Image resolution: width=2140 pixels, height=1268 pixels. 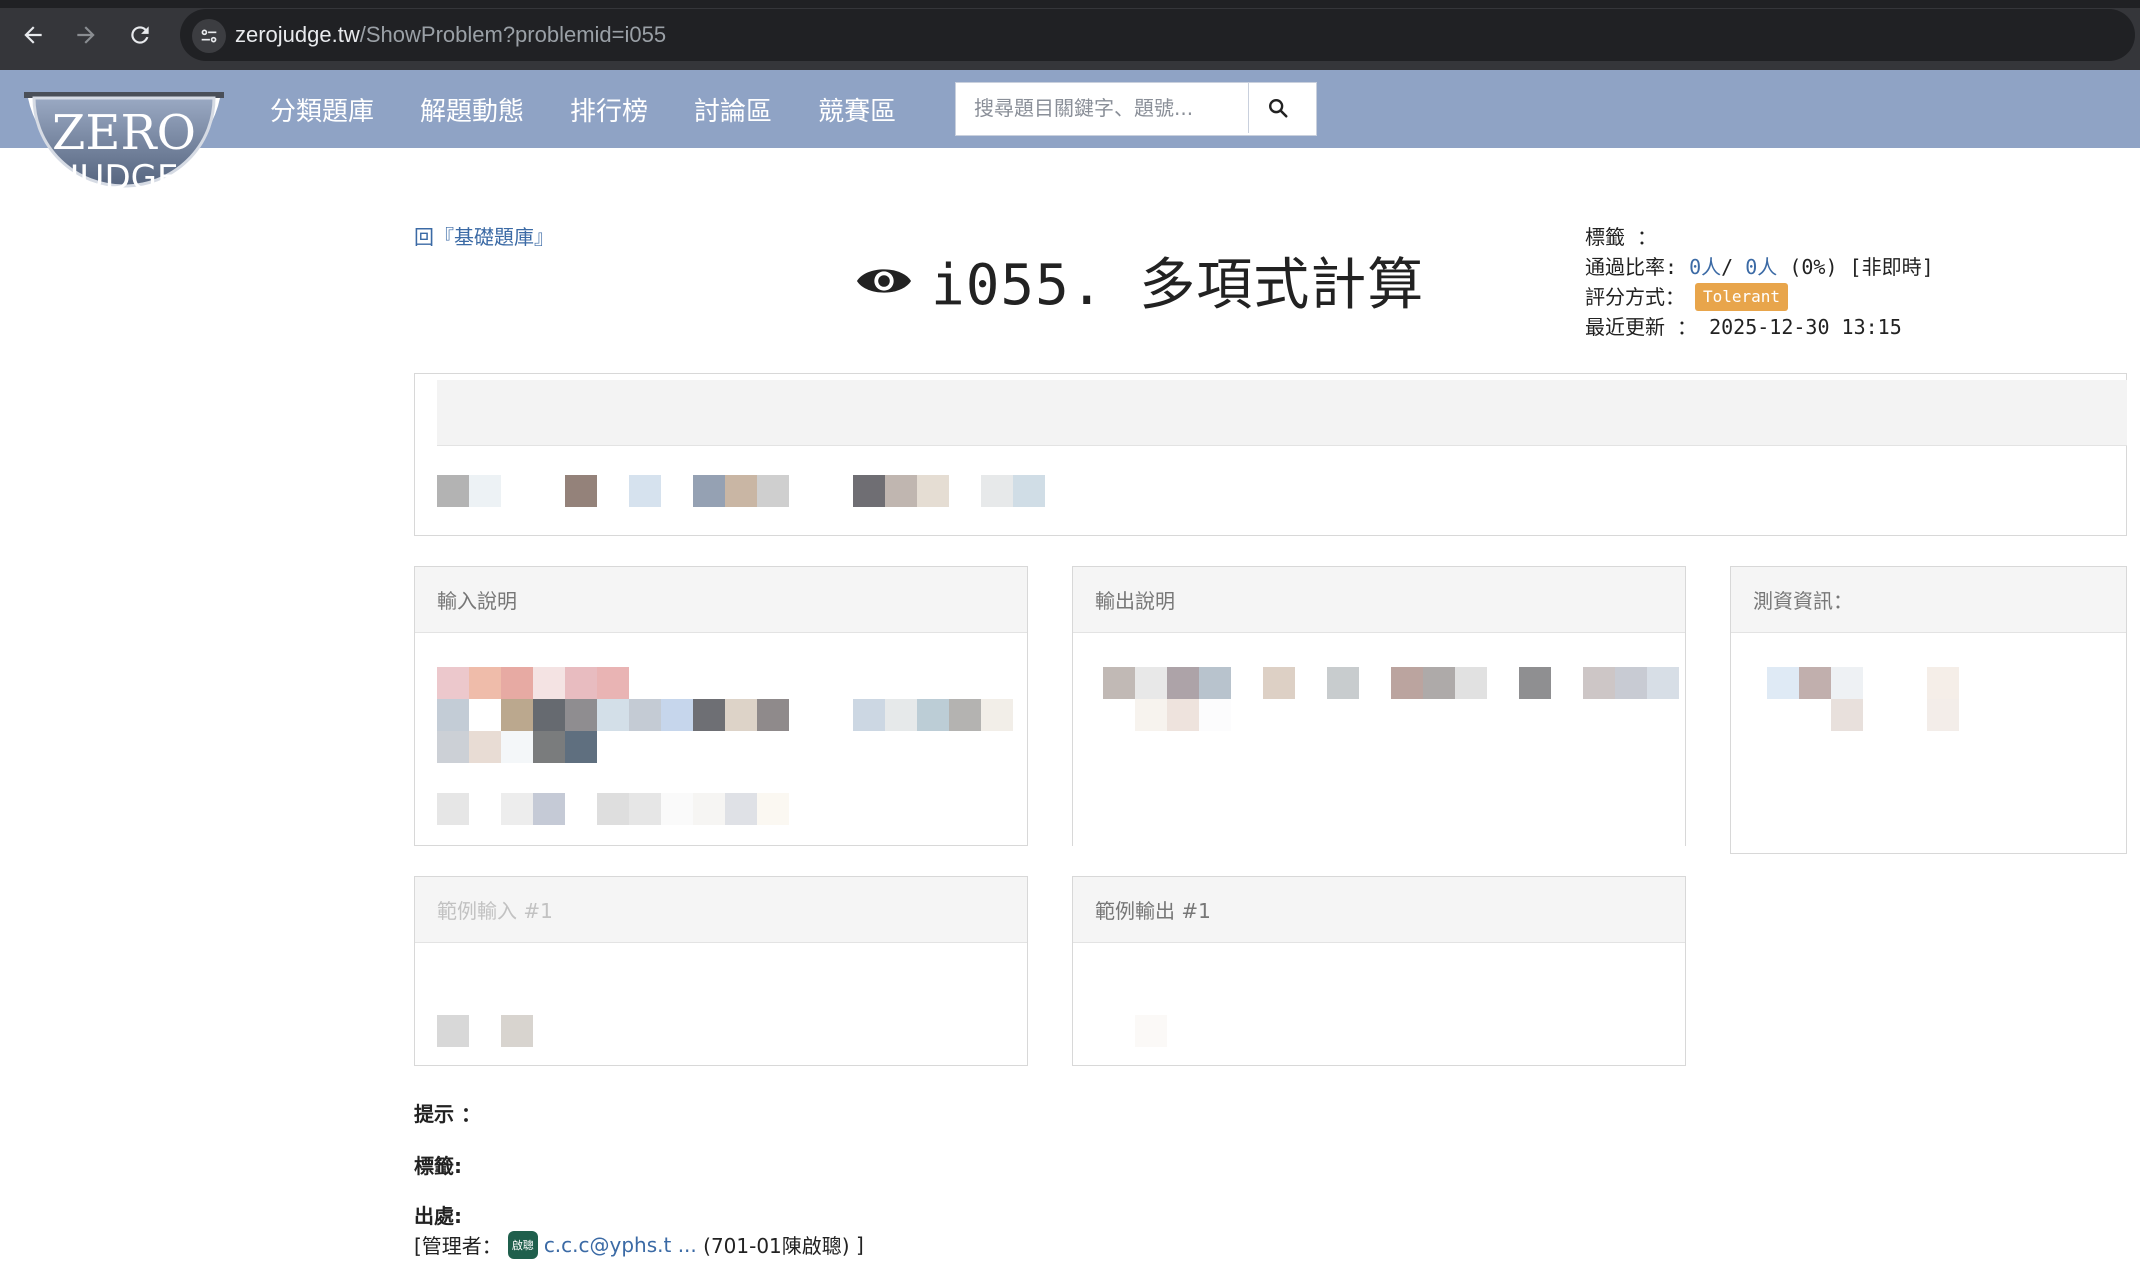 What do you see at coordinates (522, 1244) in the screenshot?
I see `manager-avatar: 啟聰` at bounding box center [522, 1244].